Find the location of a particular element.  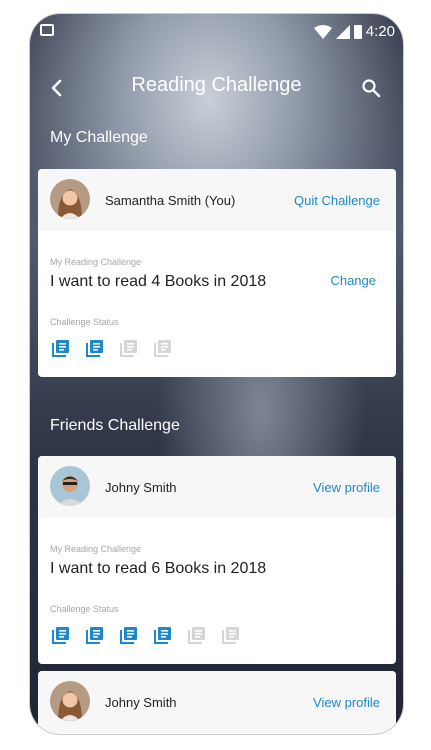

signal-icon is located at coordinates (342, 31).